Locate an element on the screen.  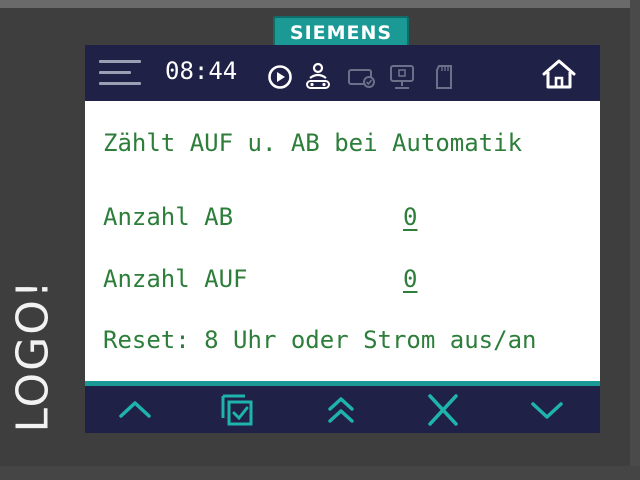
device-bezel-top is located at coordinates (320, 4).